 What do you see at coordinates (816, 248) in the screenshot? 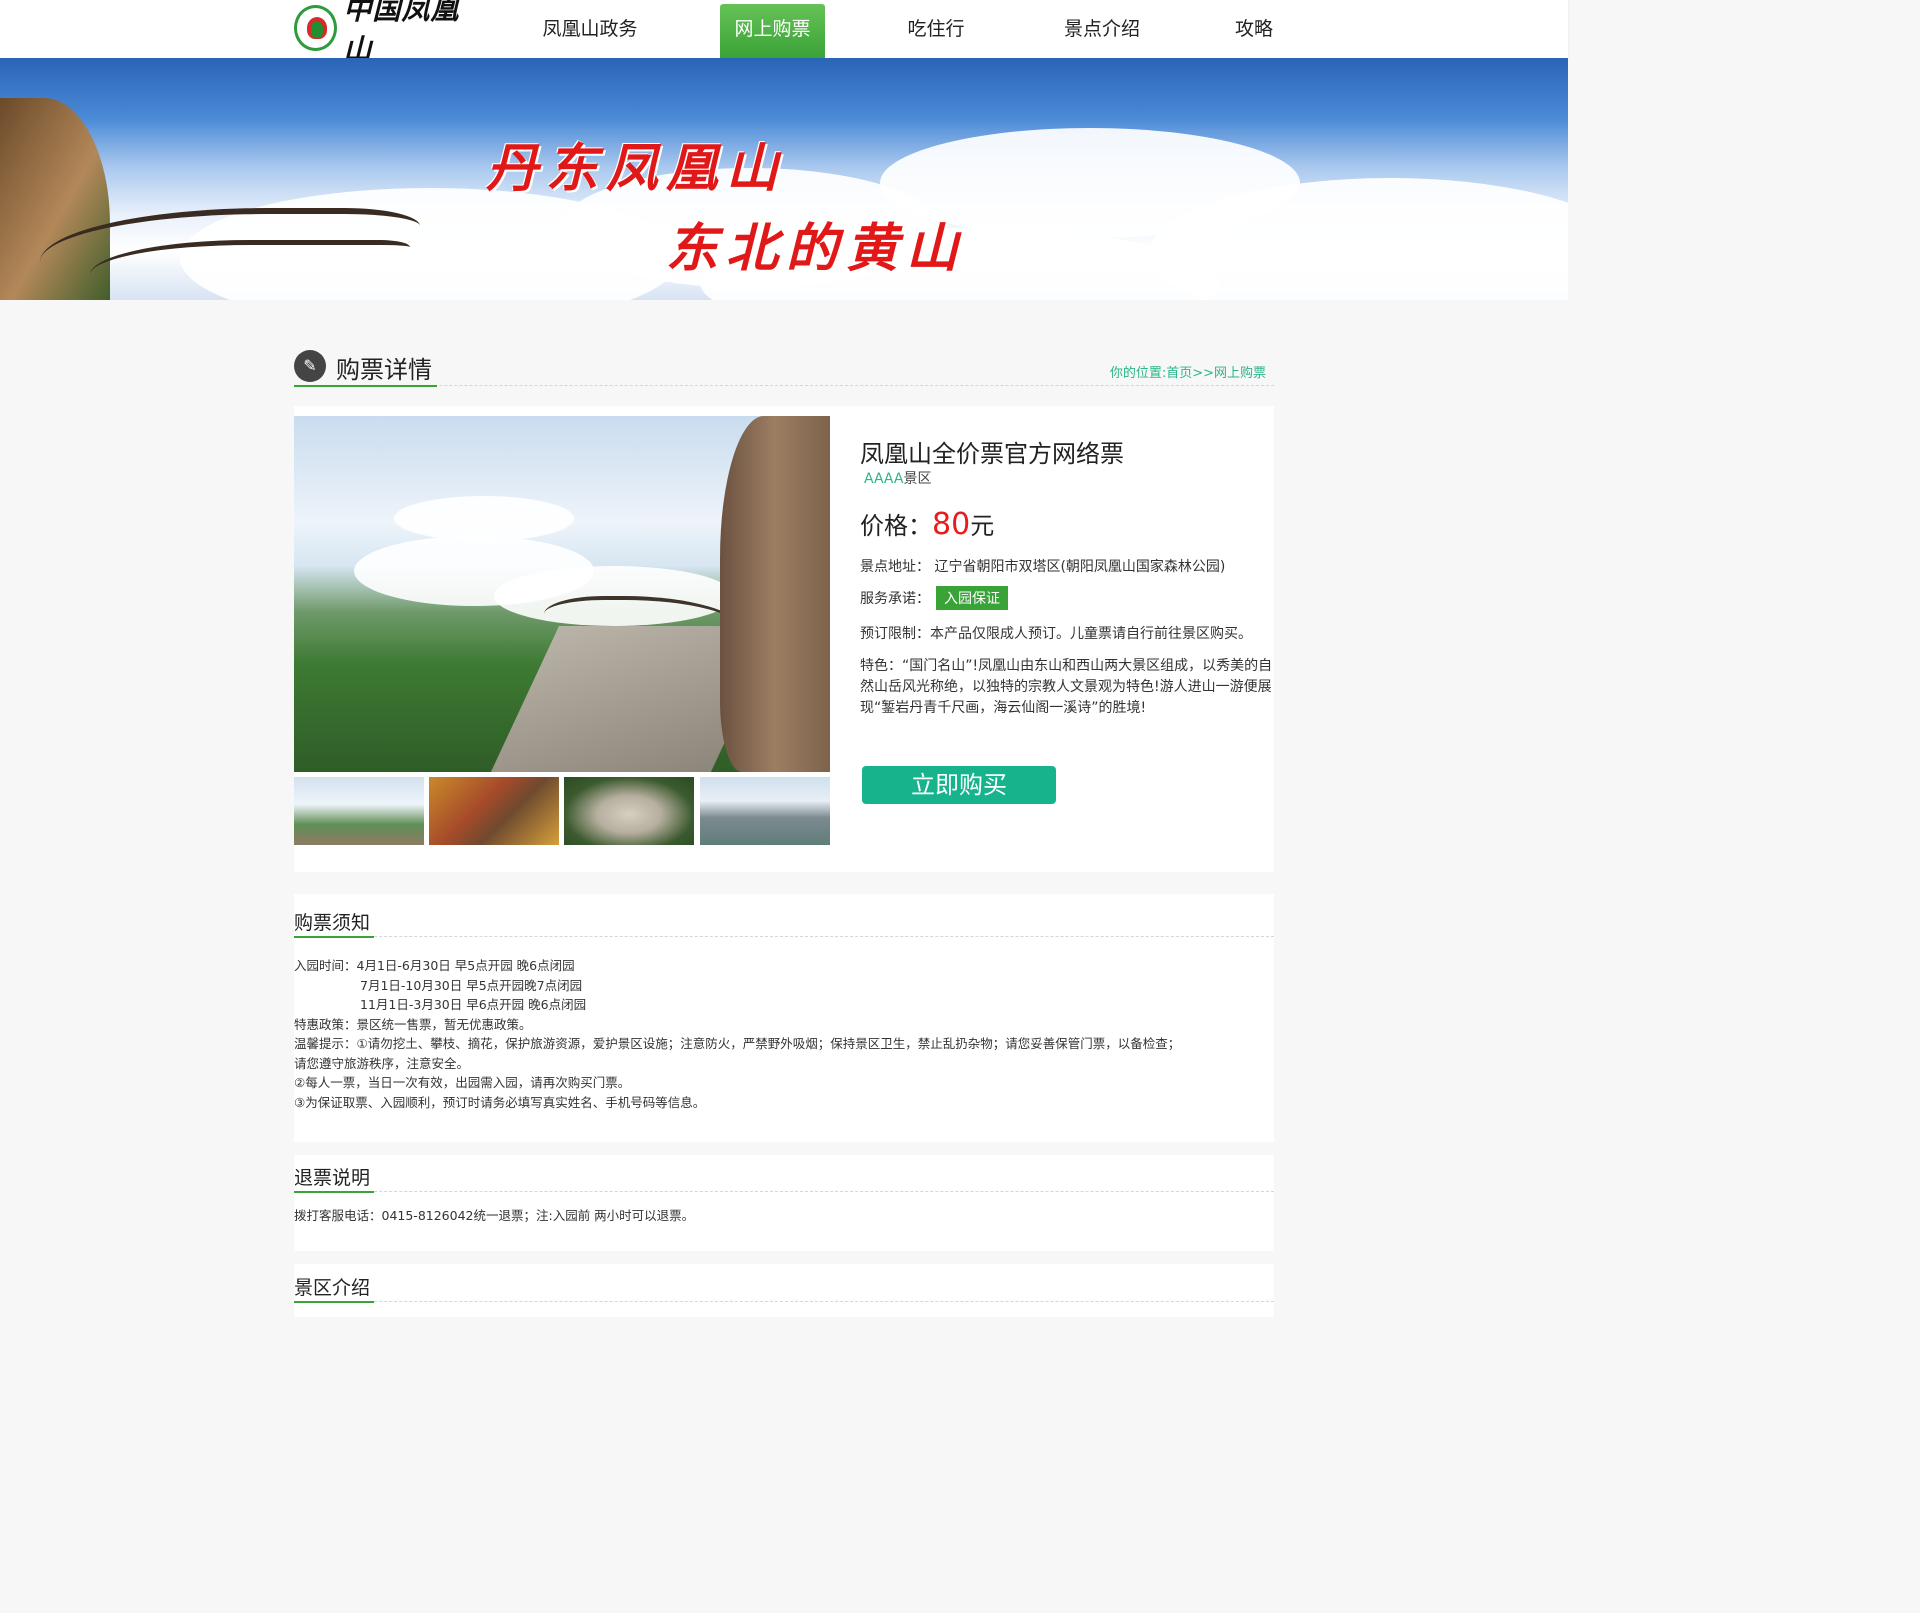
I see `banner-headline-2: 东北的黄山` at bounding box center [816, 248].